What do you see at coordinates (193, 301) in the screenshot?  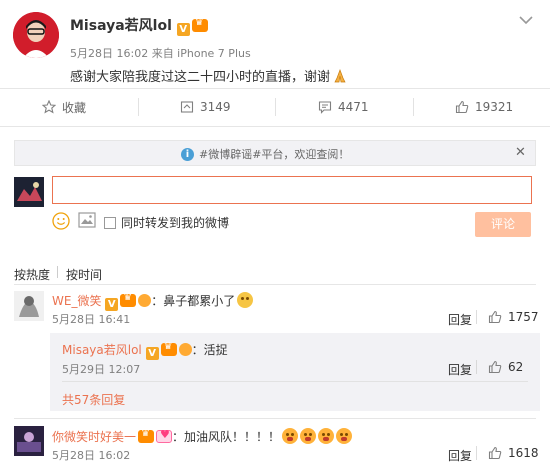 I see `comment-text: ：鼻子都累小了` at bounding box center [193, 301].